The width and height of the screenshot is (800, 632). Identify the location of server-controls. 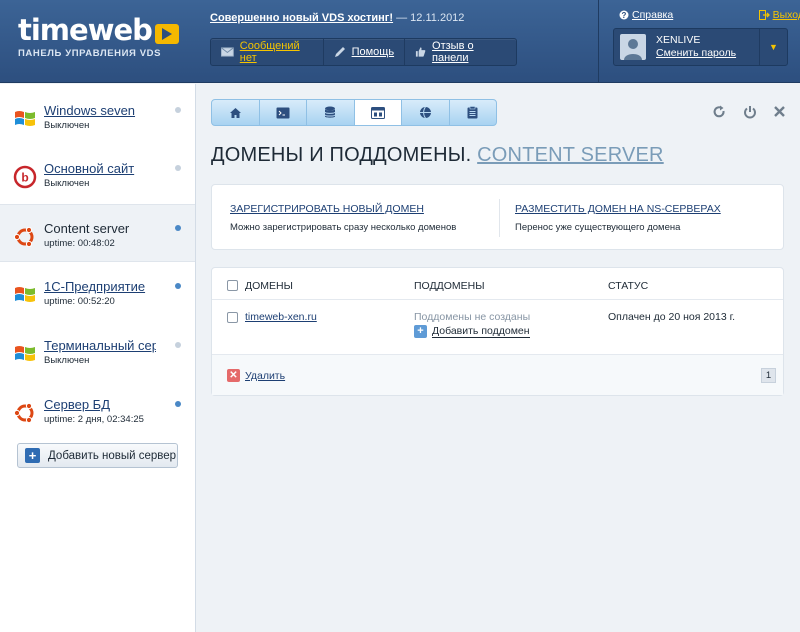
(749, 112).